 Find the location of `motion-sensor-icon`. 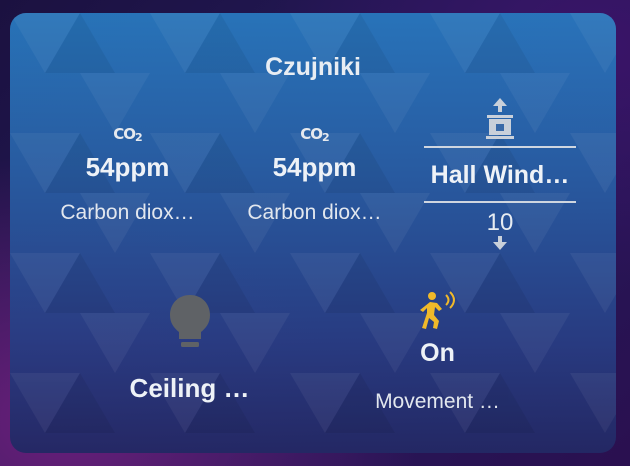

motion-sensor-icon is located at coordinates (437, 310).